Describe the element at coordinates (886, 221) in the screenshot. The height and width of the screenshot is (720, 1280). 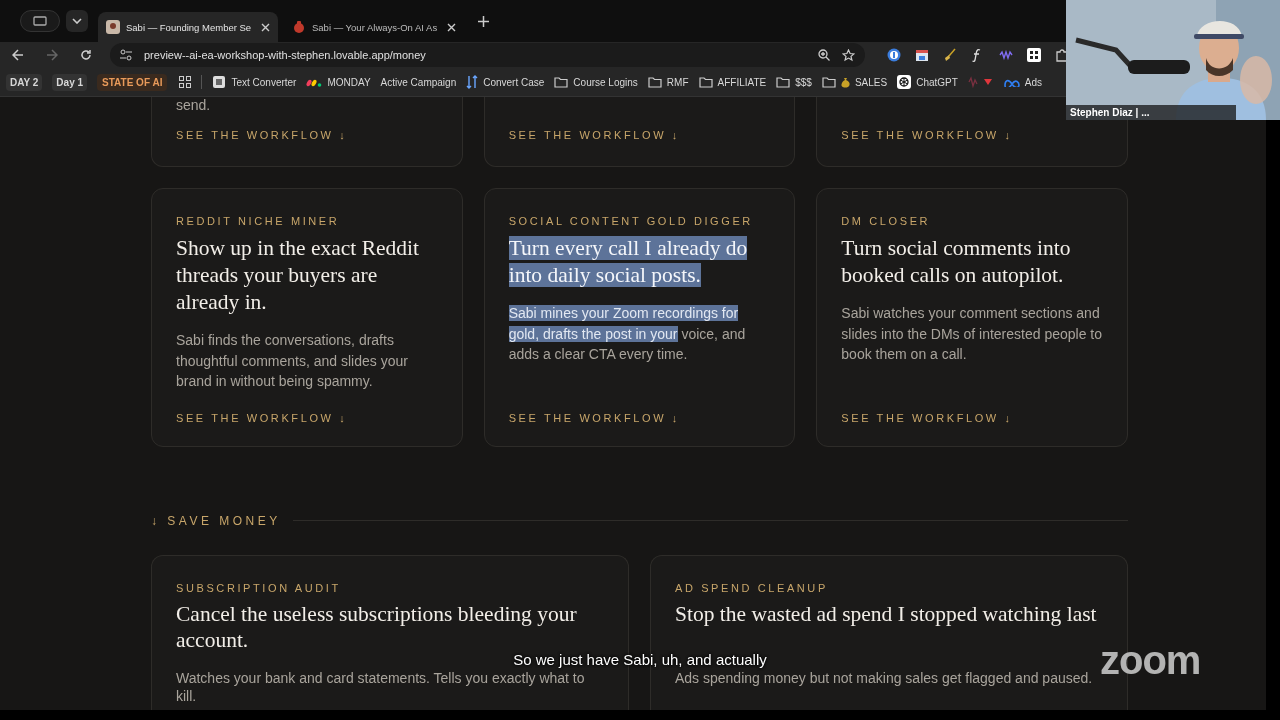
I see `card-label: DM CLOSER` at that location.